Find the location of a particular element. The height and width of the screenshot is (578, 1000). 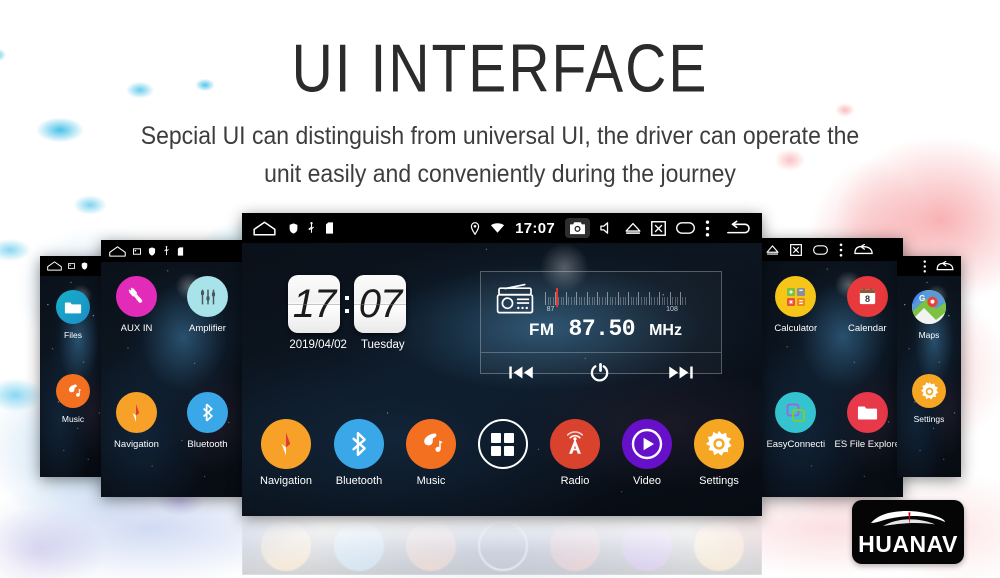

scale-min: 87 is located at coordinates (550, 309).